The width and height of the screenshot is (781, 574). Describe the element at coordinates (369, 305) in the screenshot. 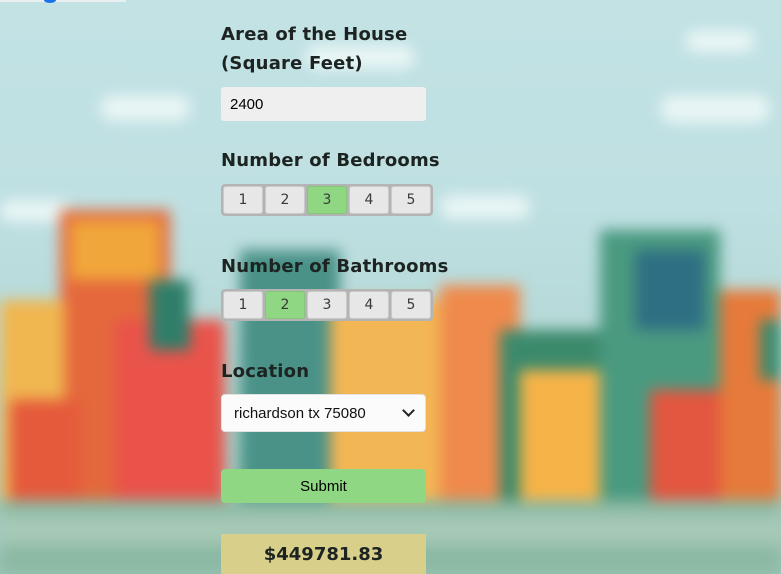

I see `bathrooms-option-4: 4` at that location.